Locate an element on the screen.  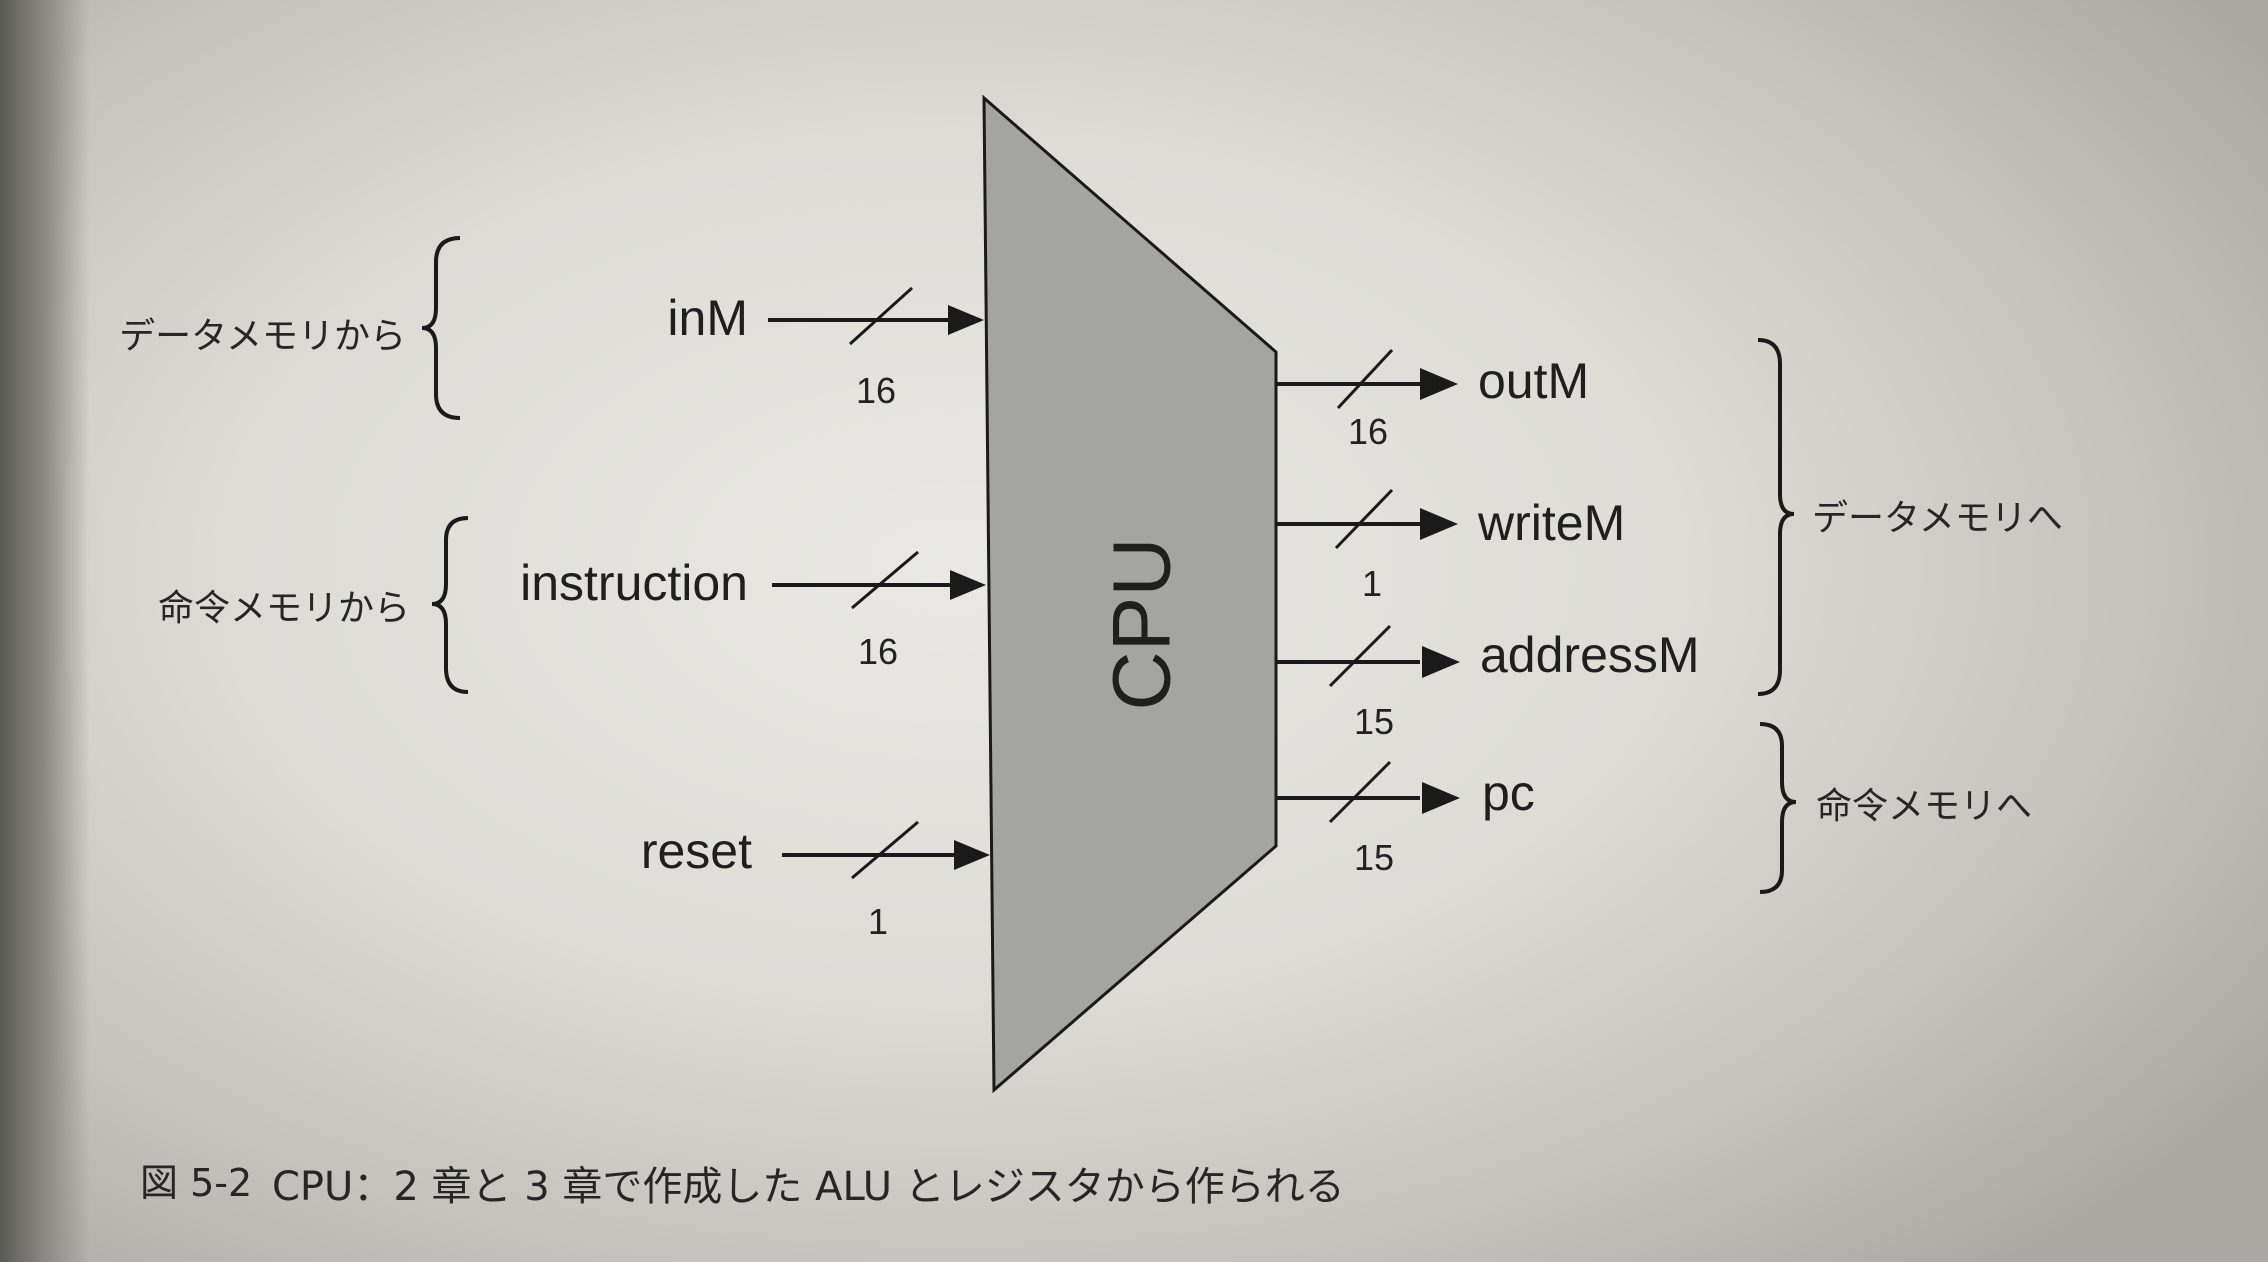
input-instruction: instruction 16 is located at coordinates (753, 611).